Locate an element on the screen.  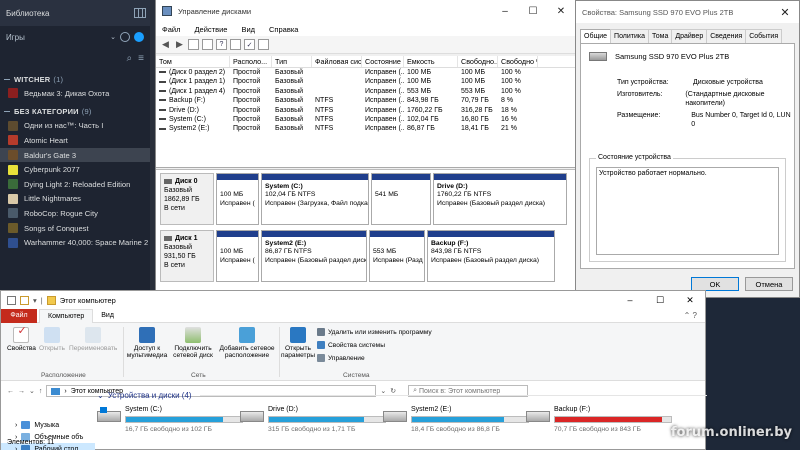
search-icon: ⌕ is located at coordinates (130, 58).